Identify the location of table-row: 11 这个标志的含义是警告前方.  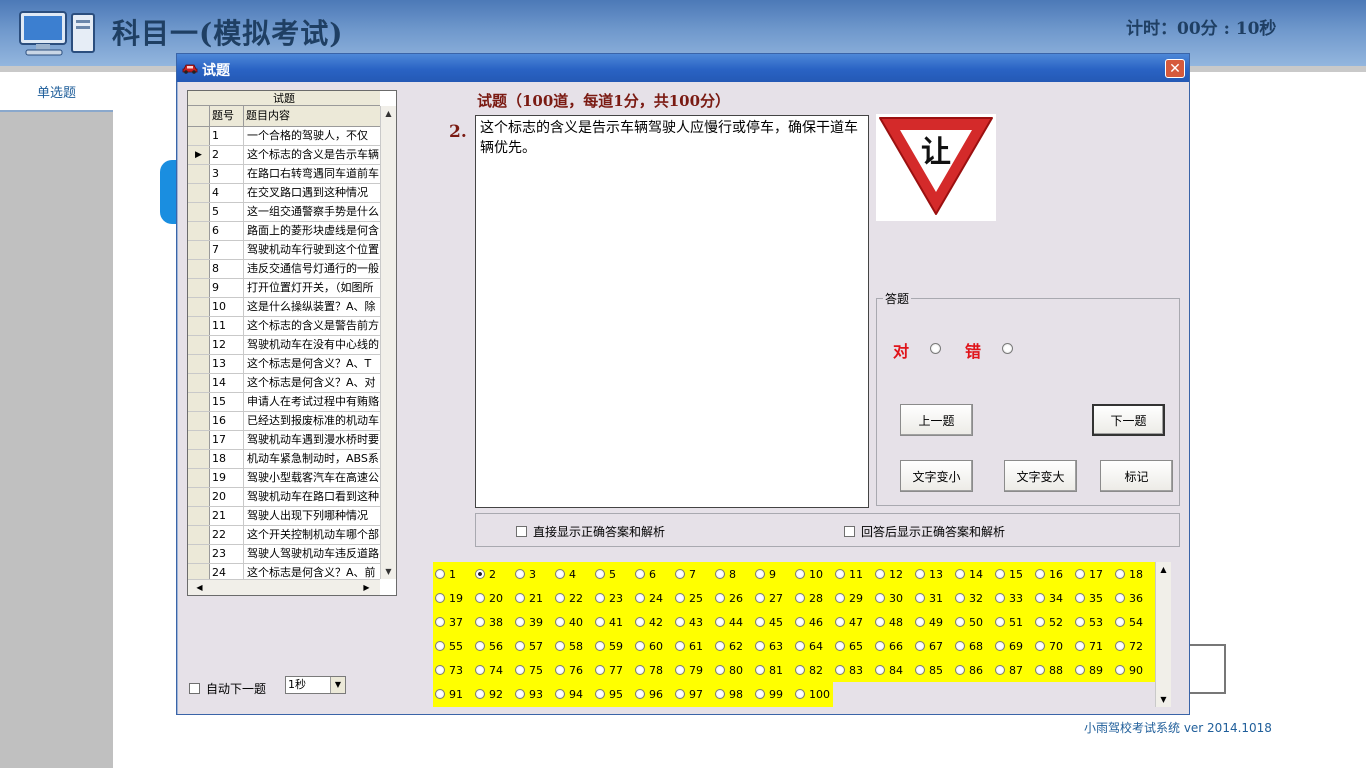
(284, 326).